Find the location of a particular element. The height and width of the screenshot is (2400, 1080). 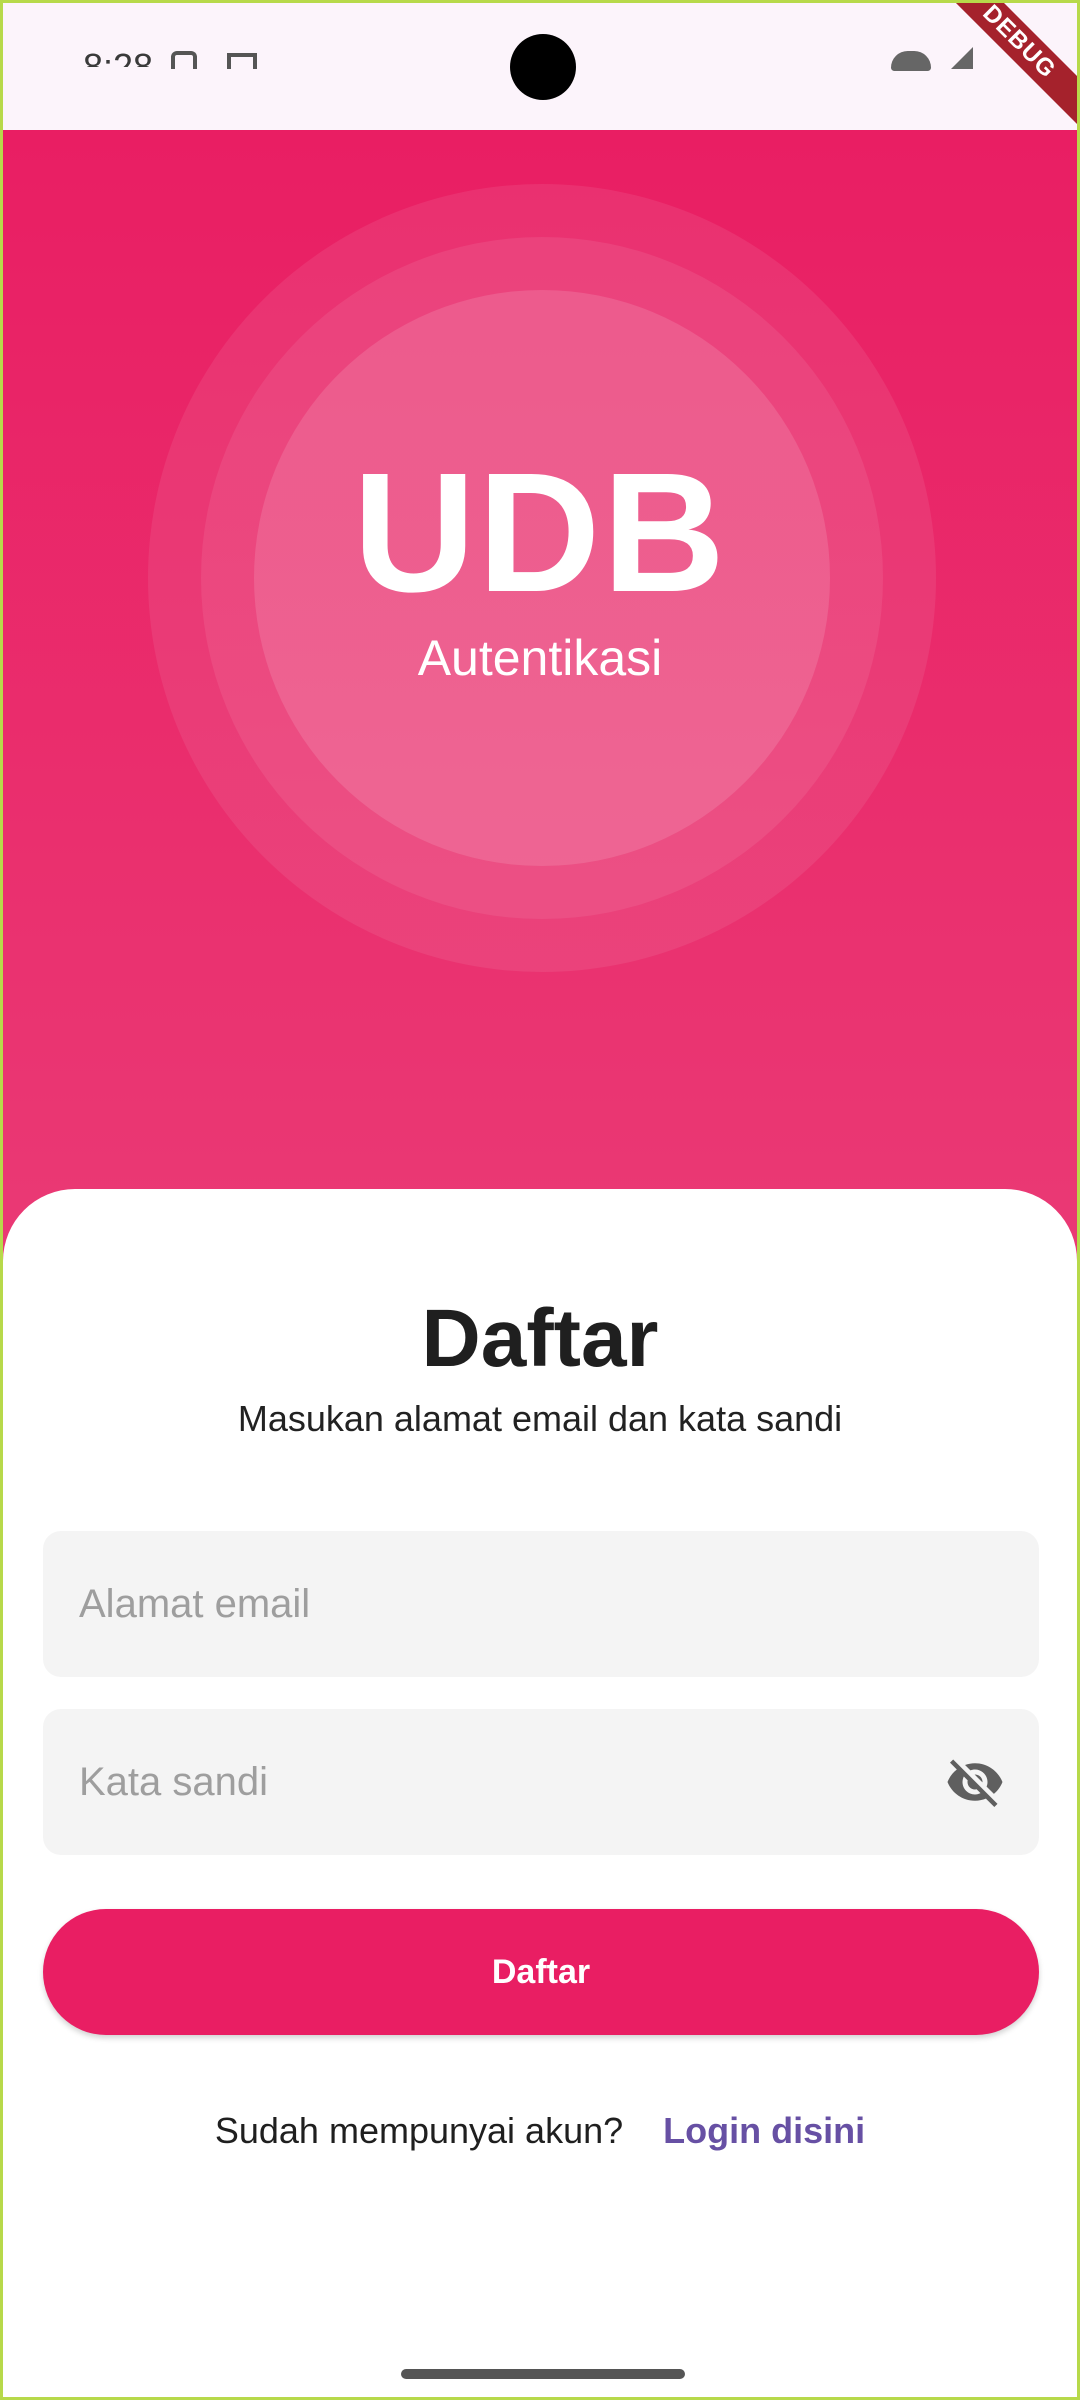

status-bar: 8:28 DEBUG is located at coordinates (540, 71).